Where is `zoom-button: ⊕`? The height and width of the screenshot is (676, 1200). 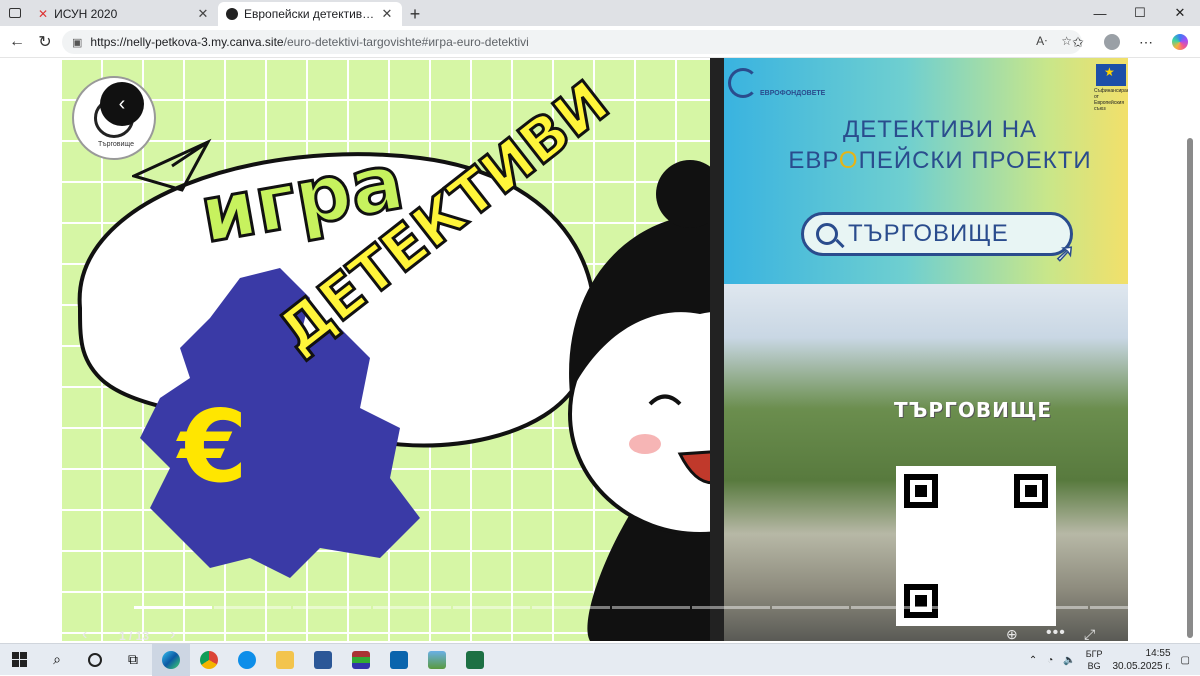
zoom-button: ⊕ is located at coordinates (1012, 633).